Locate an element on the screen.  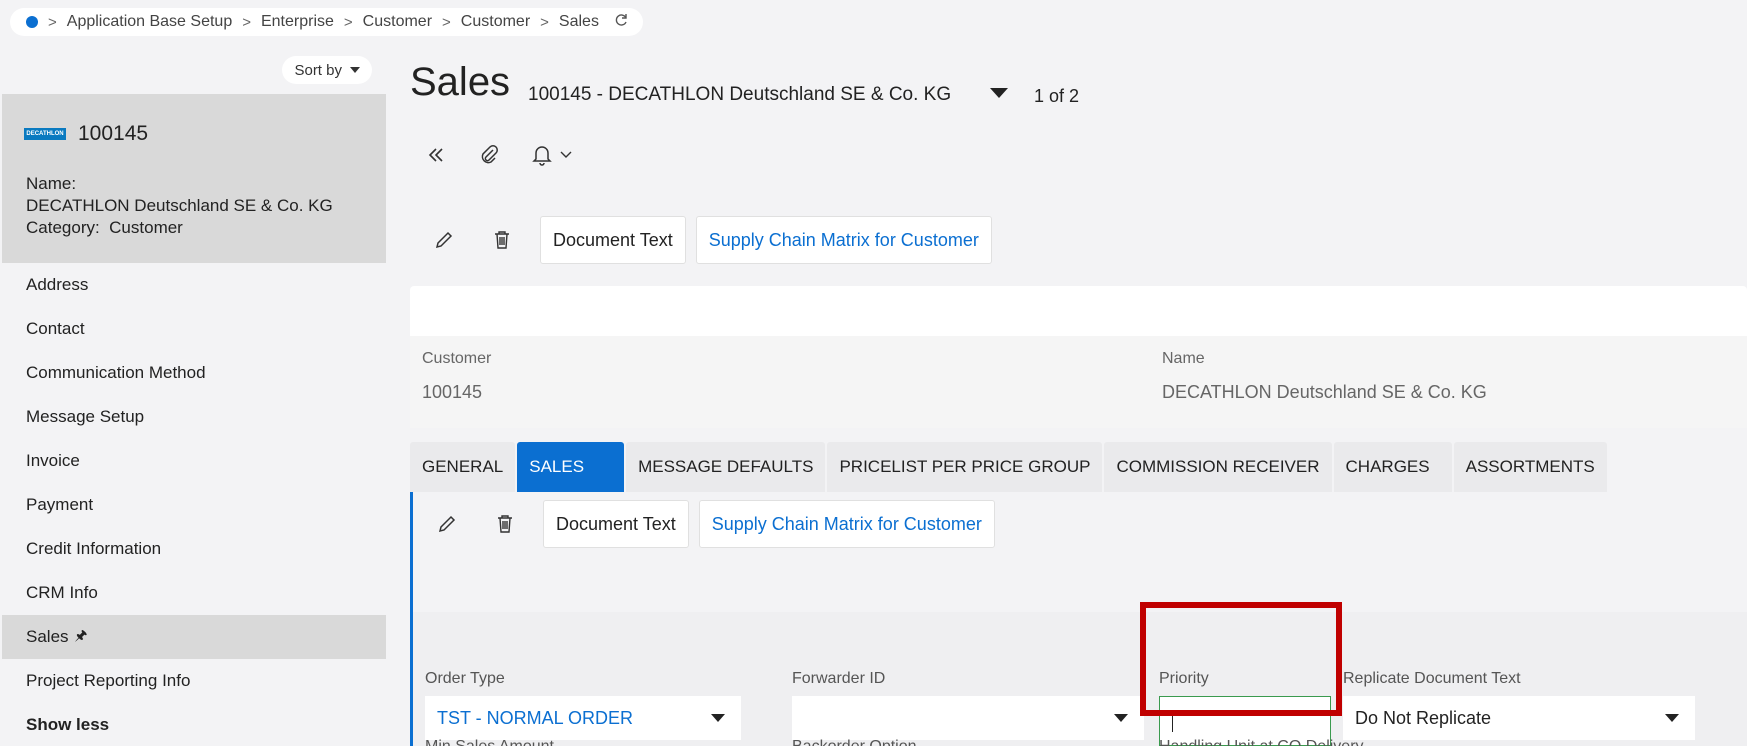
sidebar-item-contact: Contact is located at coordinates (194, 329).